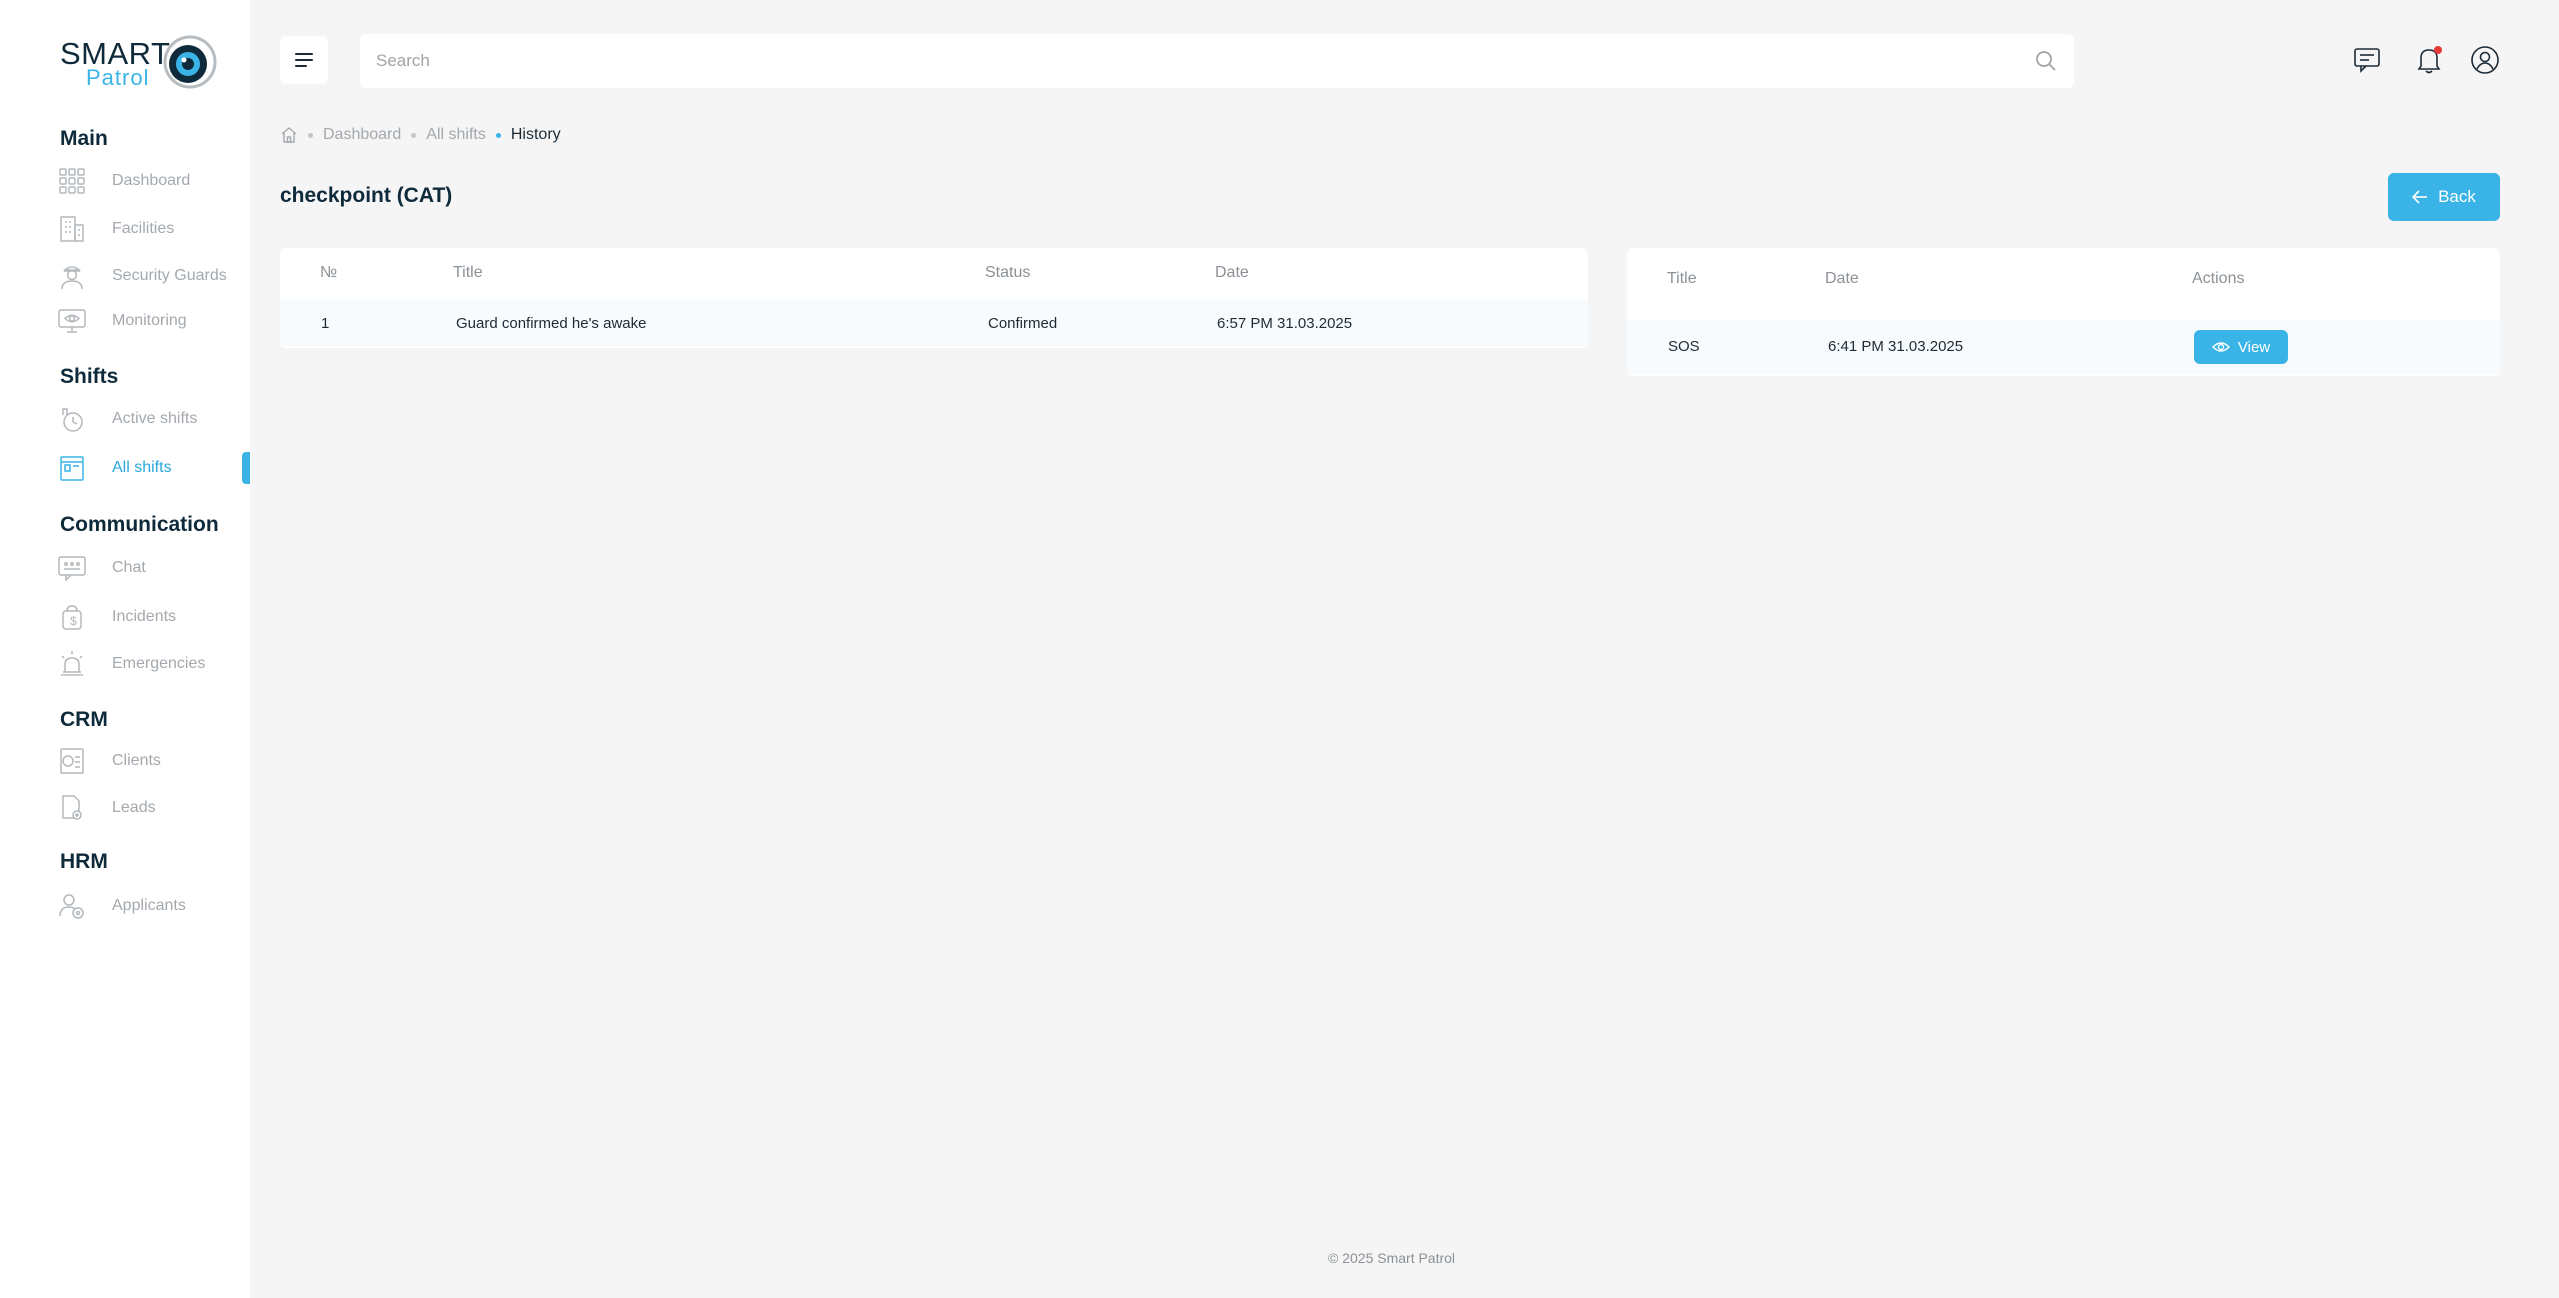 The image size is (2559, 1298). Describe the element at coordinates (2457, 196) in the screenshot. I see `back-button-label: Back` at that location.